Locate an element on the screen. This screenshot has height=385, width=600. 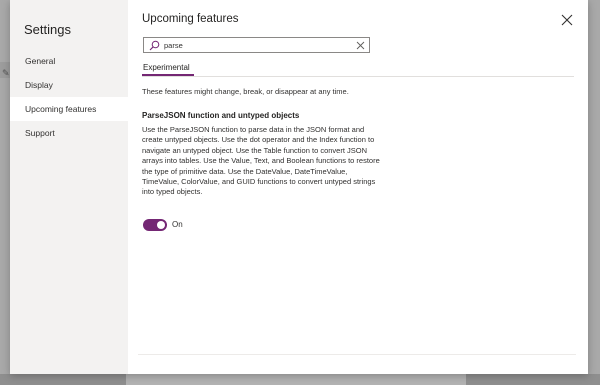
feature-toggle is located at coordinates (155, 225).